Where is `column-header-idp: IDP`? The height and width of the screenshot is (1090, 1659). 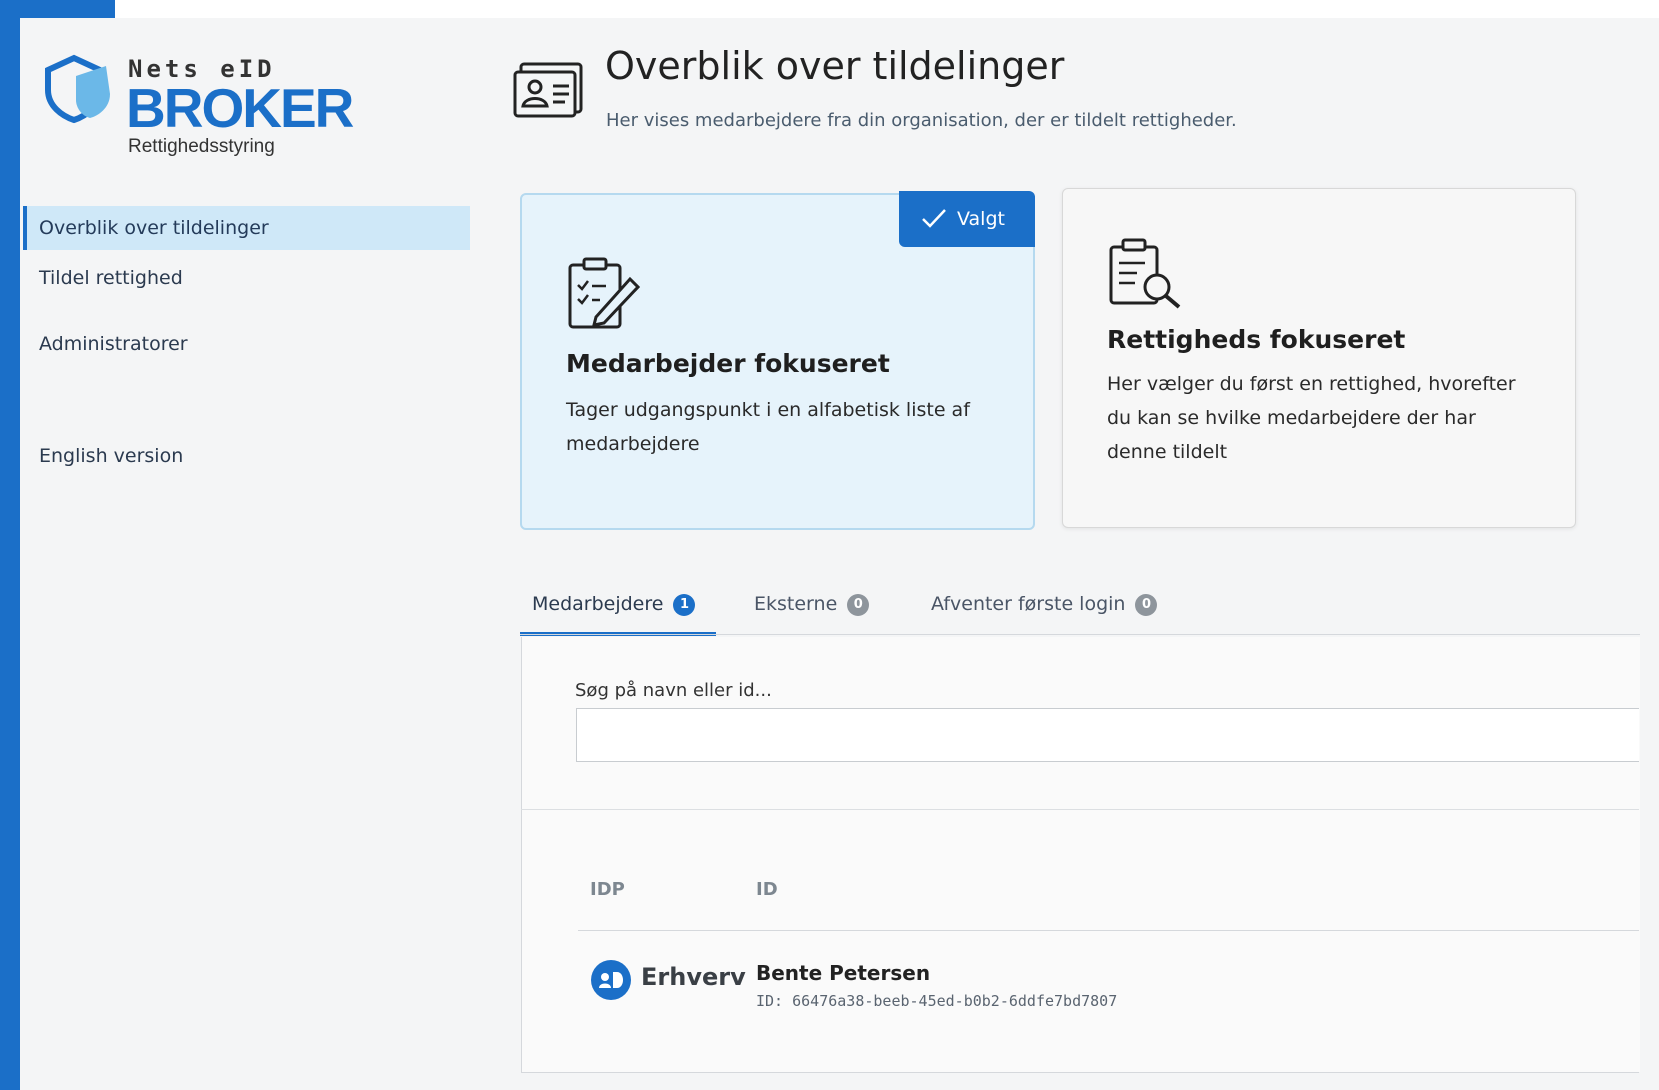 column-header-idp: IDP is located at coordinates (607, 889).